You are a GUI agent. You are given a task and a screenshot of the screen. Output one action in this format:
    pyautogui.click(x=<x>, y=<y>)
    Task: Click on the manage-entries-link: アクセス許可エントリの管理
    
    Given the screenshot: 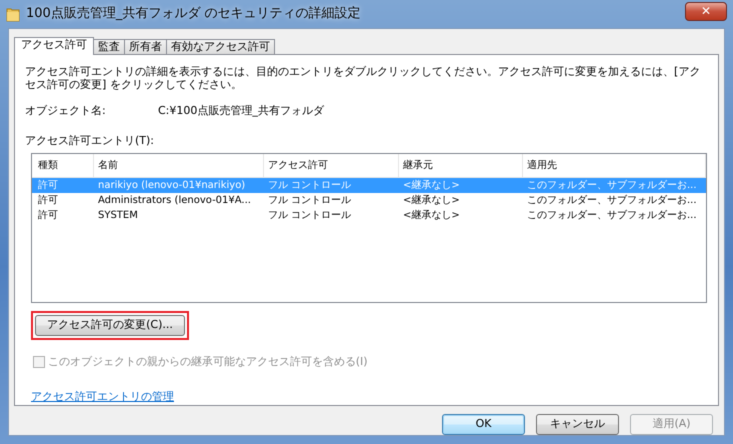 What is the action you would take?
    pyautogui.click(x=102, y=396)
    